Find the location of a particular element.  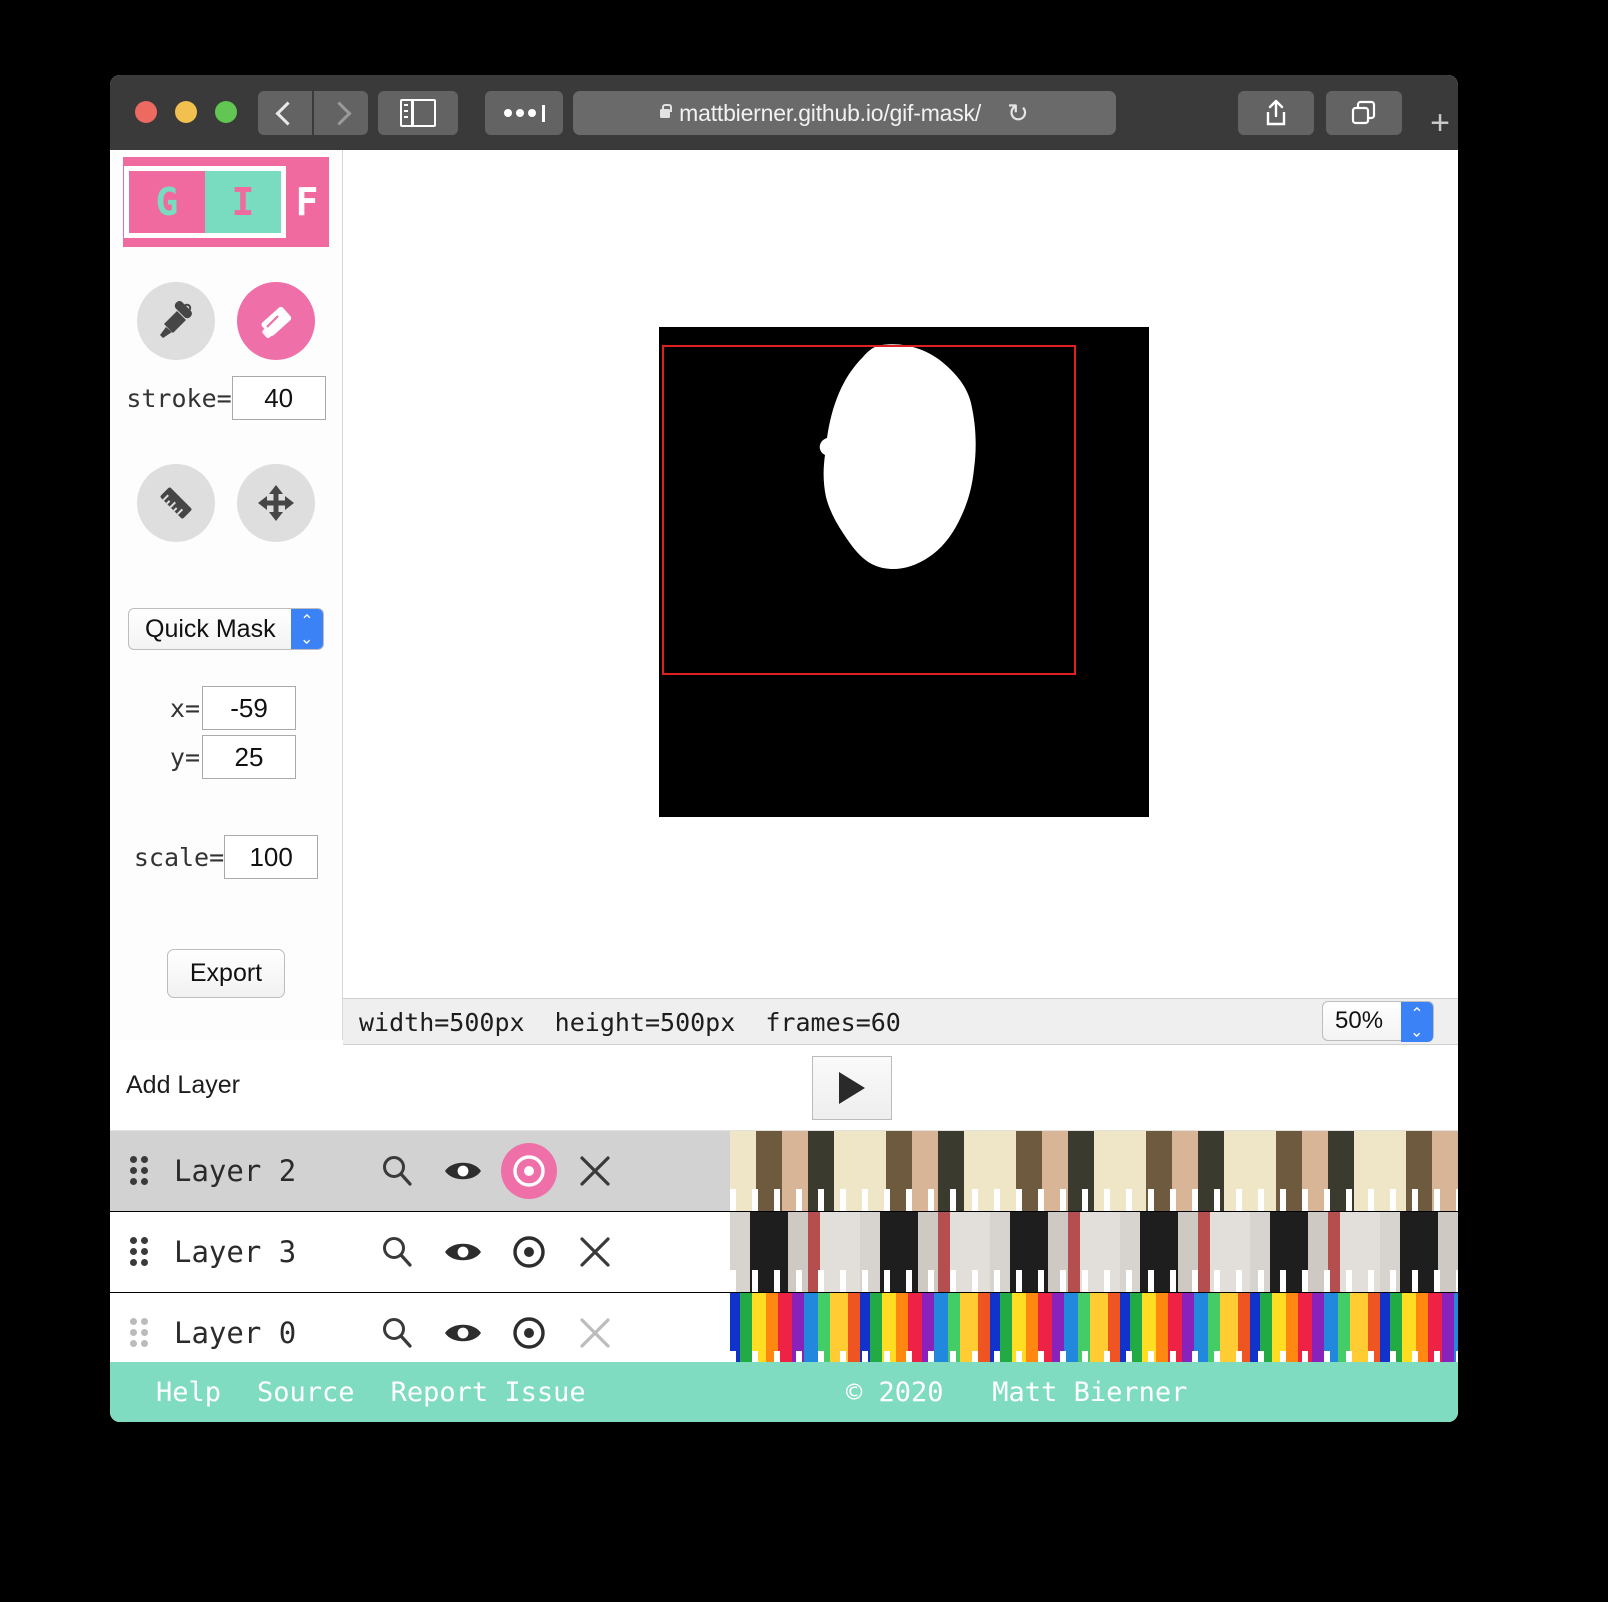

gif-dimensions-text: width=500px height=500px frames=60 is located at coordinates (630, 1022).